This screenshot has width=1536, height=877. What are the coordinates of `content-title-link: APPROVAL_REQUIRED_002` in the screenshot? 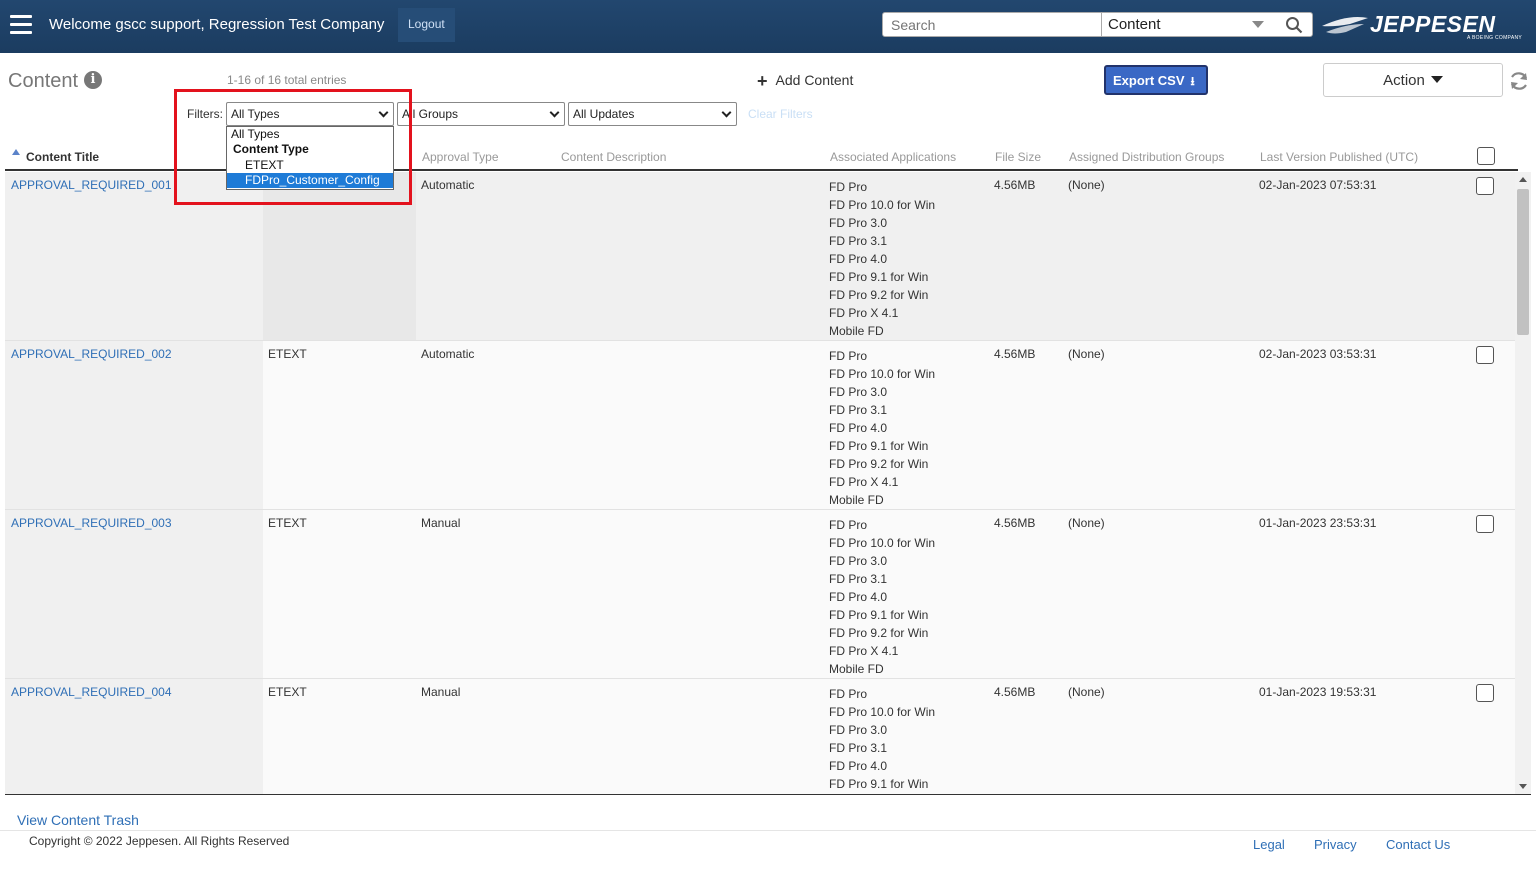 It's located at (91, 354).